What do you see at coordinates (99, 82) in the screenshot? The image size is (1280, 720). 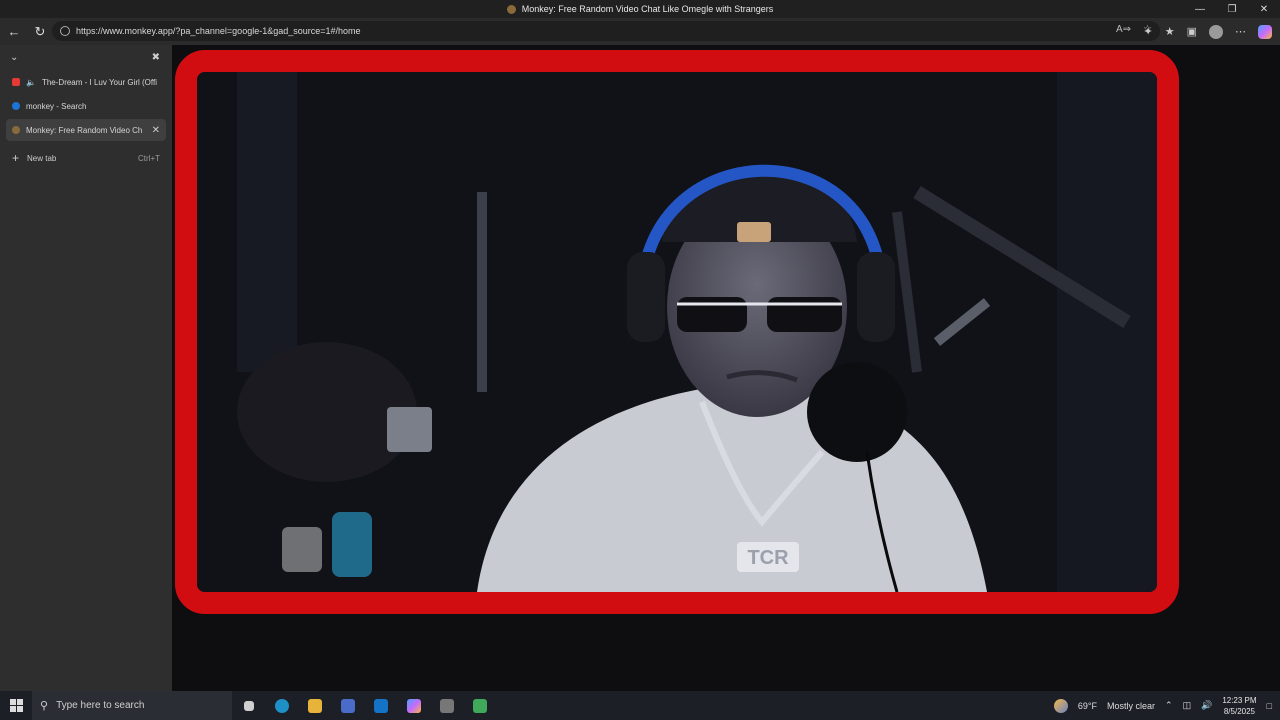 I see `tab-label: The-Dream - I Luv Your Girl (Offi` at bounding box center [99, 82].